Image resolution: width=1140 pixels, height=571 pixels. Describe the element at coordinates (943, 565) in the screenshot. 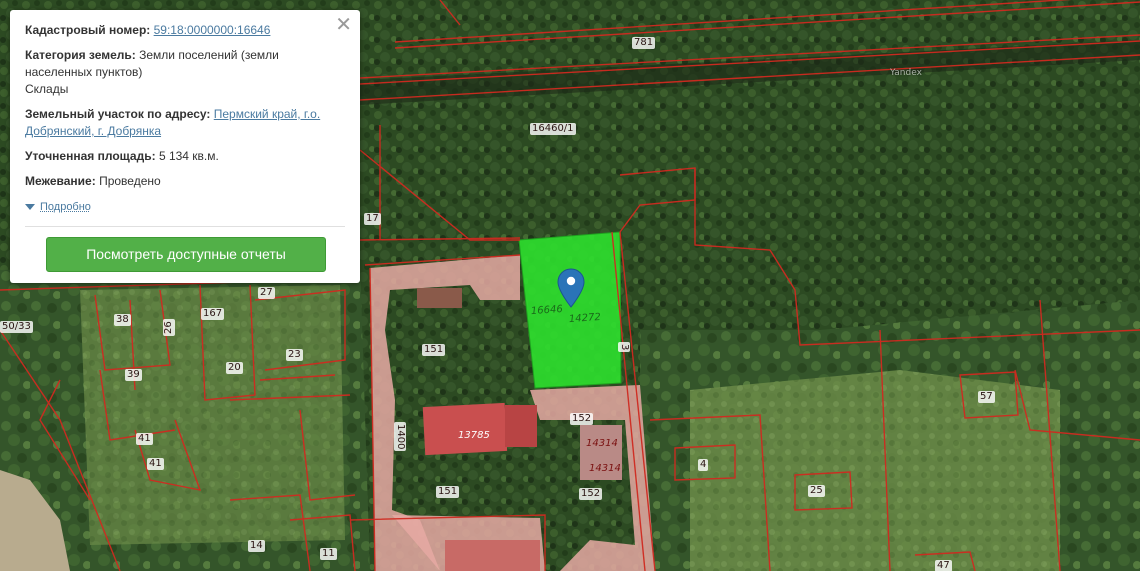

I see `parcel-label: 47` at that location.